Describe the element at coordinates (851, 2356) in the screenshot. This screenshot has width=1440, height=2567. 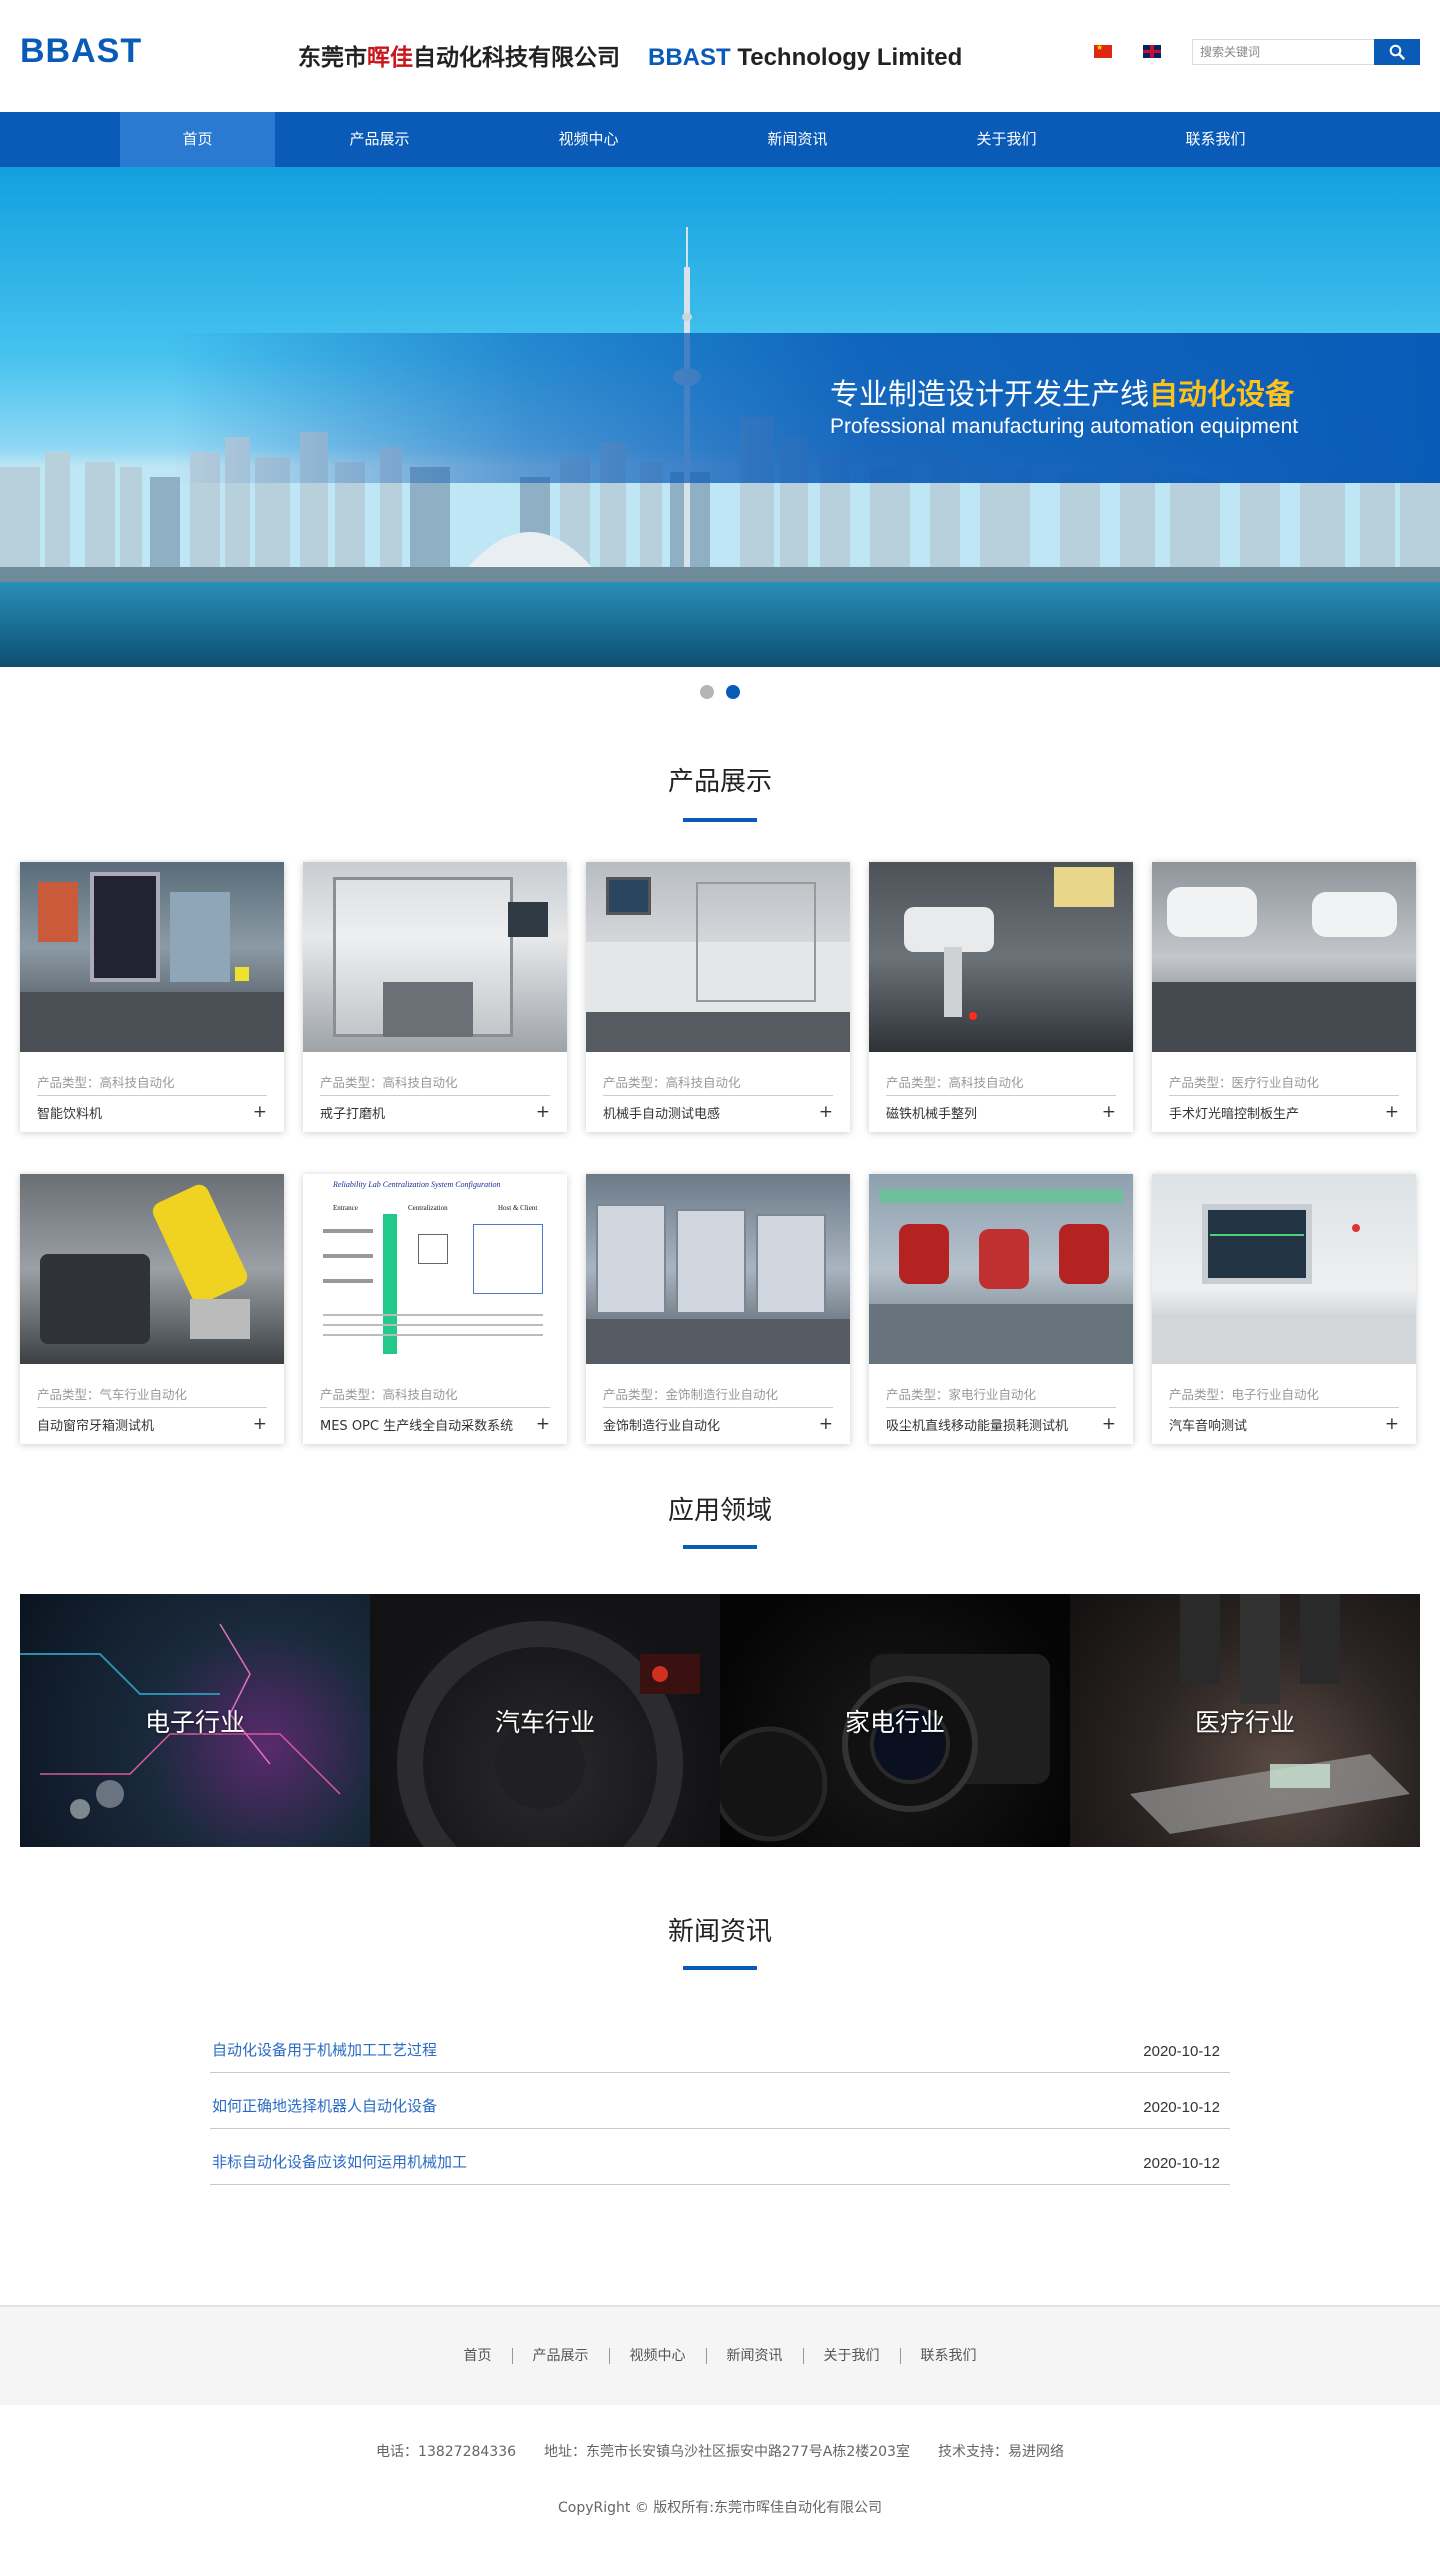
I see `footer-link-about: 关于我们` at that location.